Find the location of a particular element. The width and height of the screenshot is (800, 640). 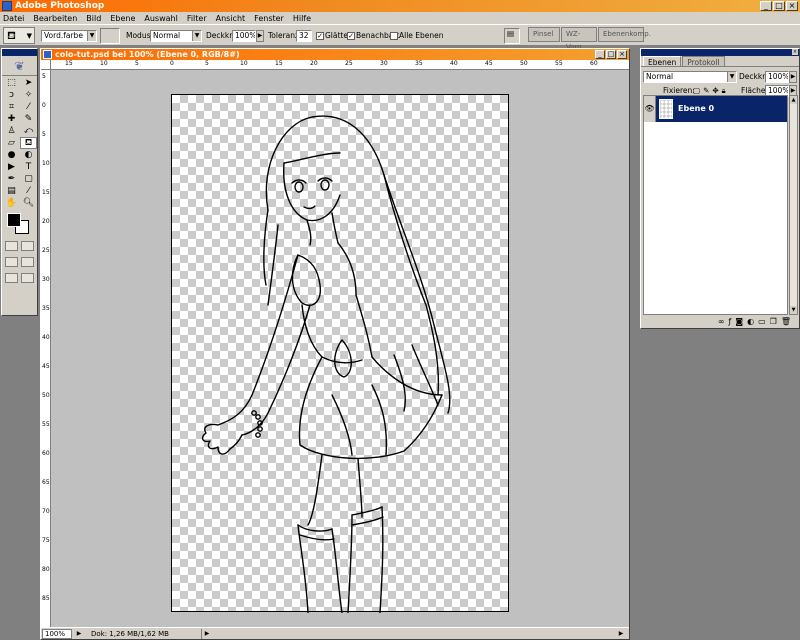

status-bar: 100% ▶ Dok: 1,26 MB/1,62 MB ▶ ▶ is located at coordinates (335, 633).